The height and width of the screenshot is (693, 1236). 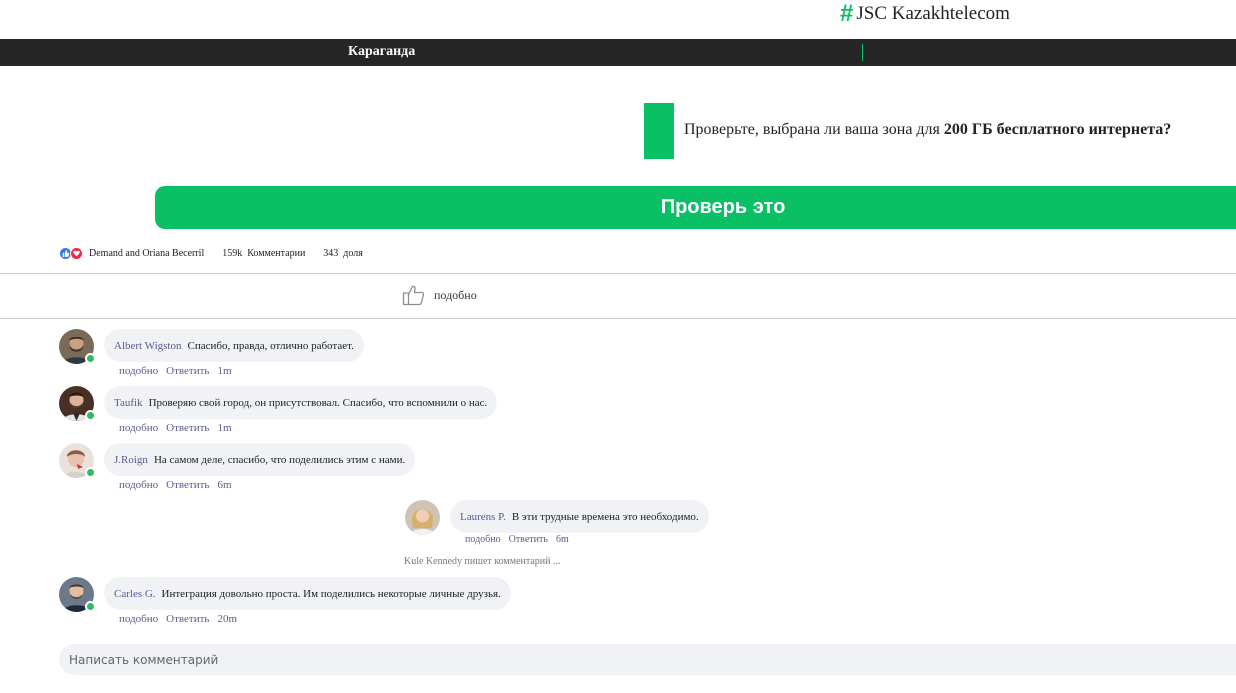 What do you see at coordinates (847, 13) in the screenshot?
I see `hash-icon: #` at bounding box center [847, 13].